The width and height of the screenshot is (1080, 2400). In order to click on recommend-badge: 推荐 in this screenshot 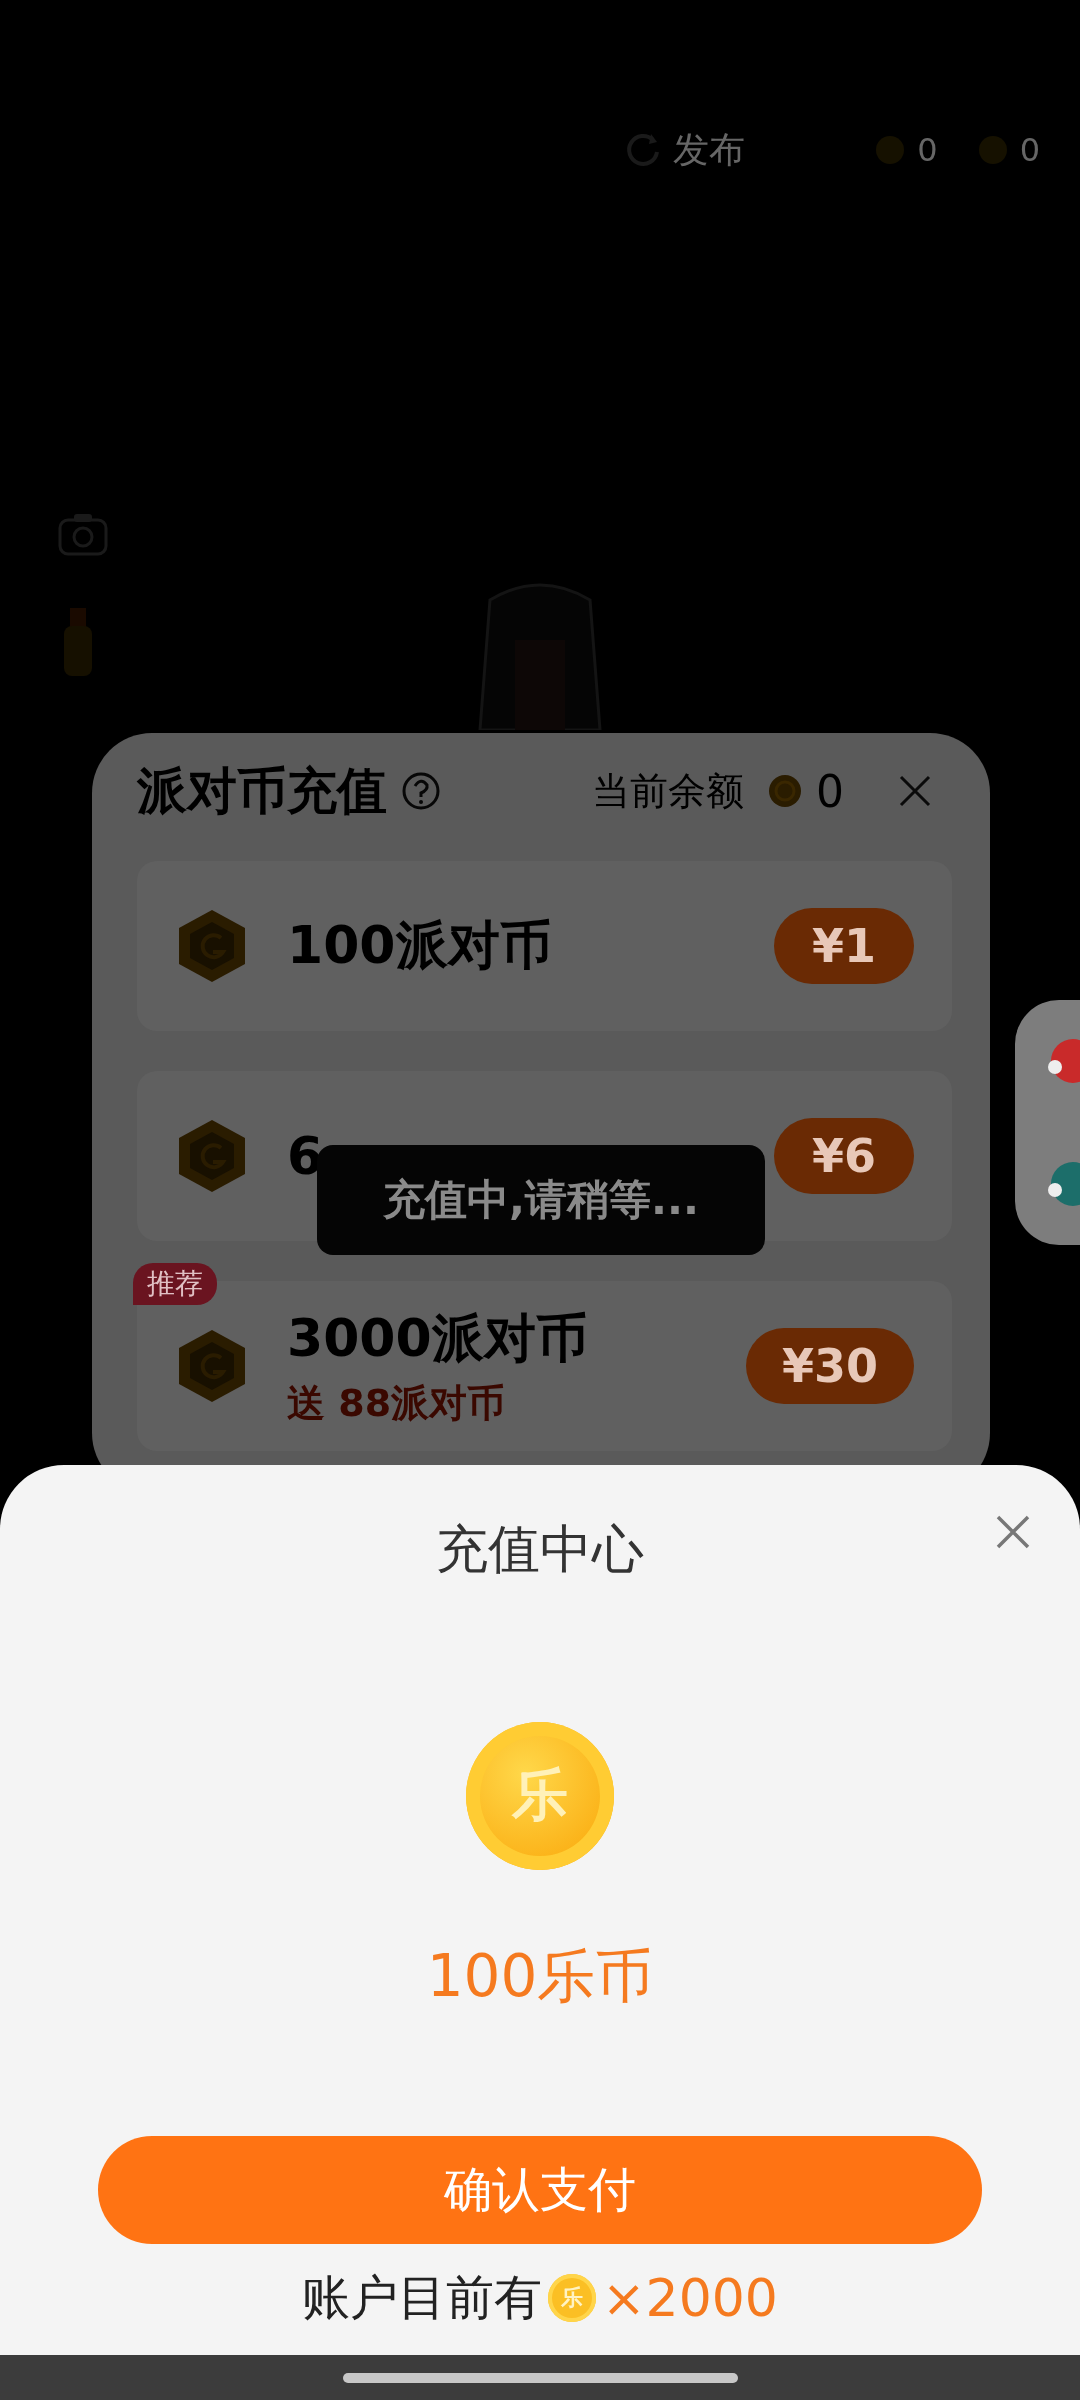, I will do `click(175, 1284)`.